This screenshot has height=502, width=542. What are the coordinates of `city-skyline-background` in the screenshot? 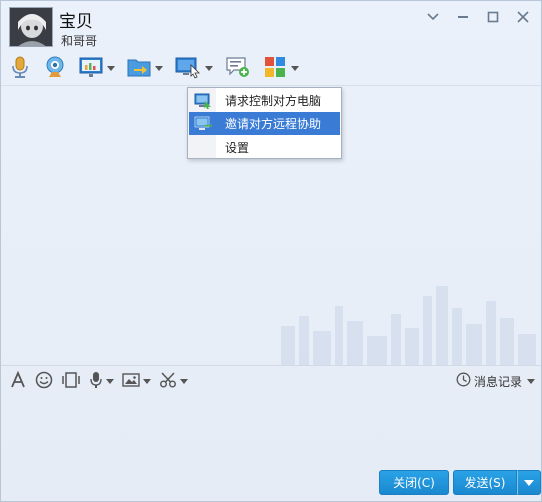 It's located at (408, 326).